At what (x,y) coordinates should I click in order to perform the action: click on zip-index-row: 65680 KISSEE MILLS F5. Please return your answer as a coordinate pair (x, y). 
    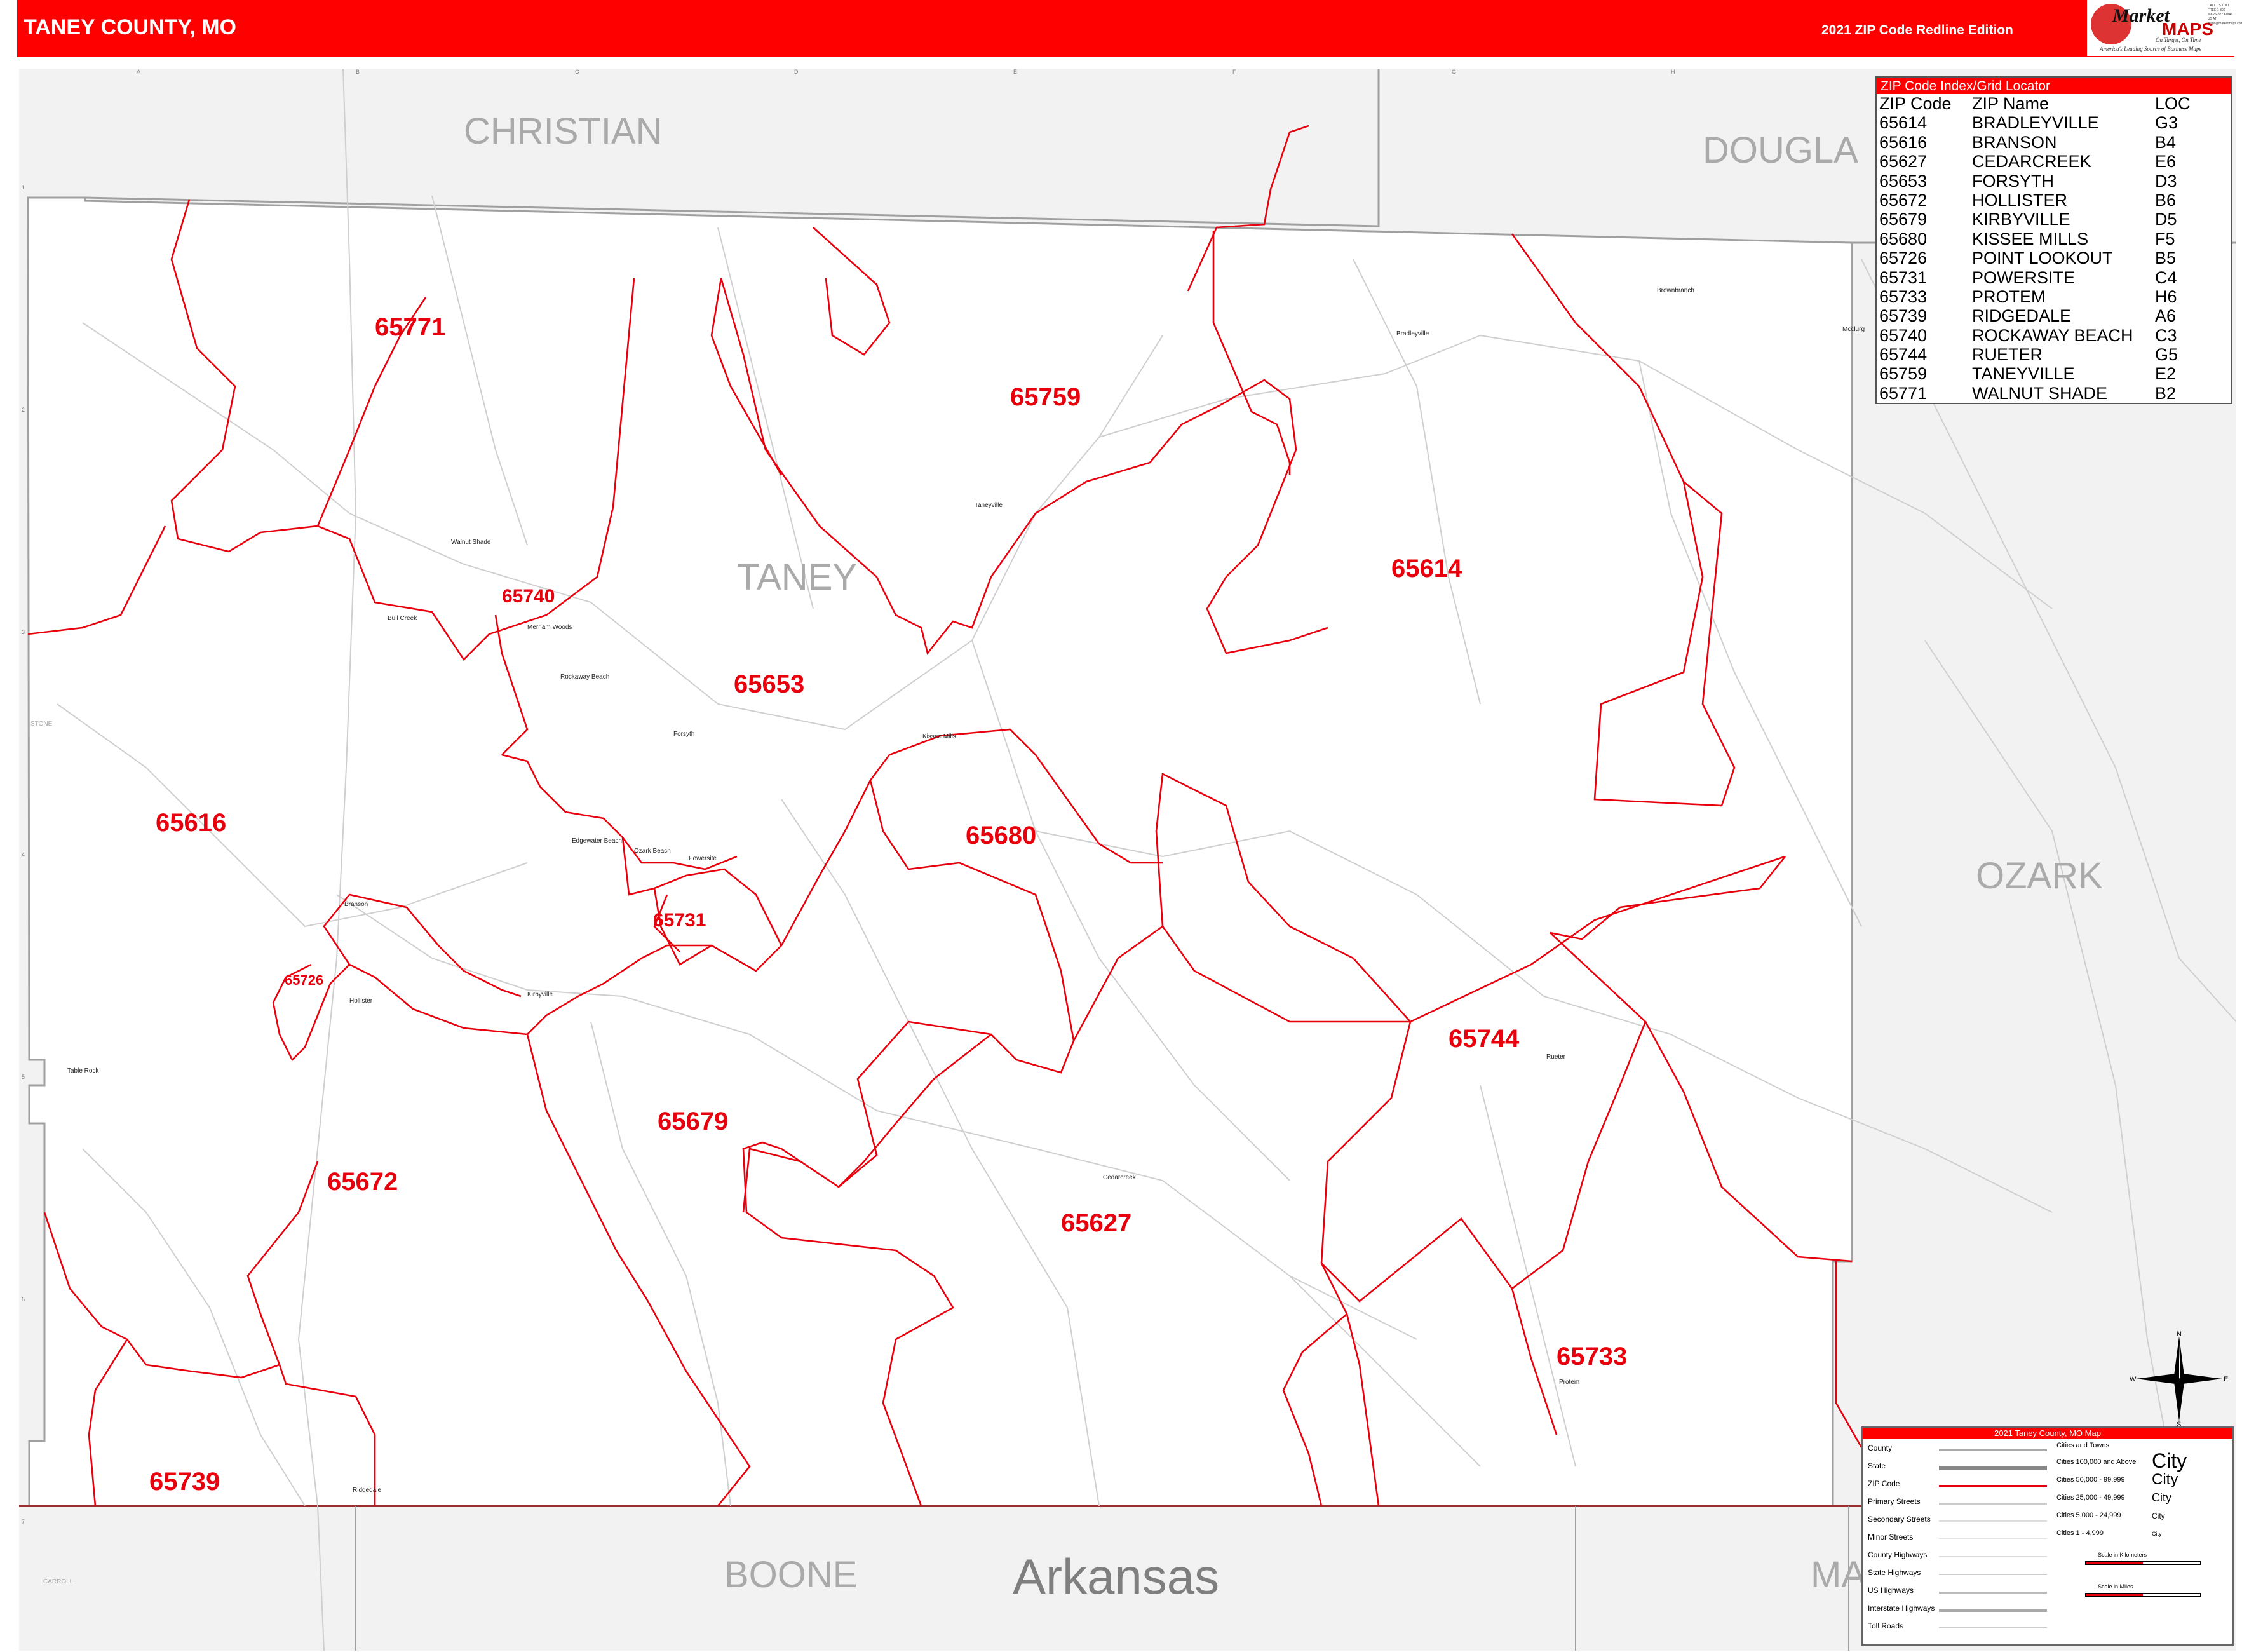
    Looking at the image, I should click on (2054, 238).